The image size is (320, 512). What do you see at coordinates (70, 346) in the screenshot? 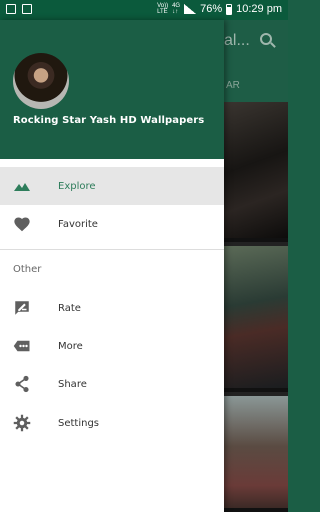
I see `menu-item-label: More` at bounding box center [70, 346].